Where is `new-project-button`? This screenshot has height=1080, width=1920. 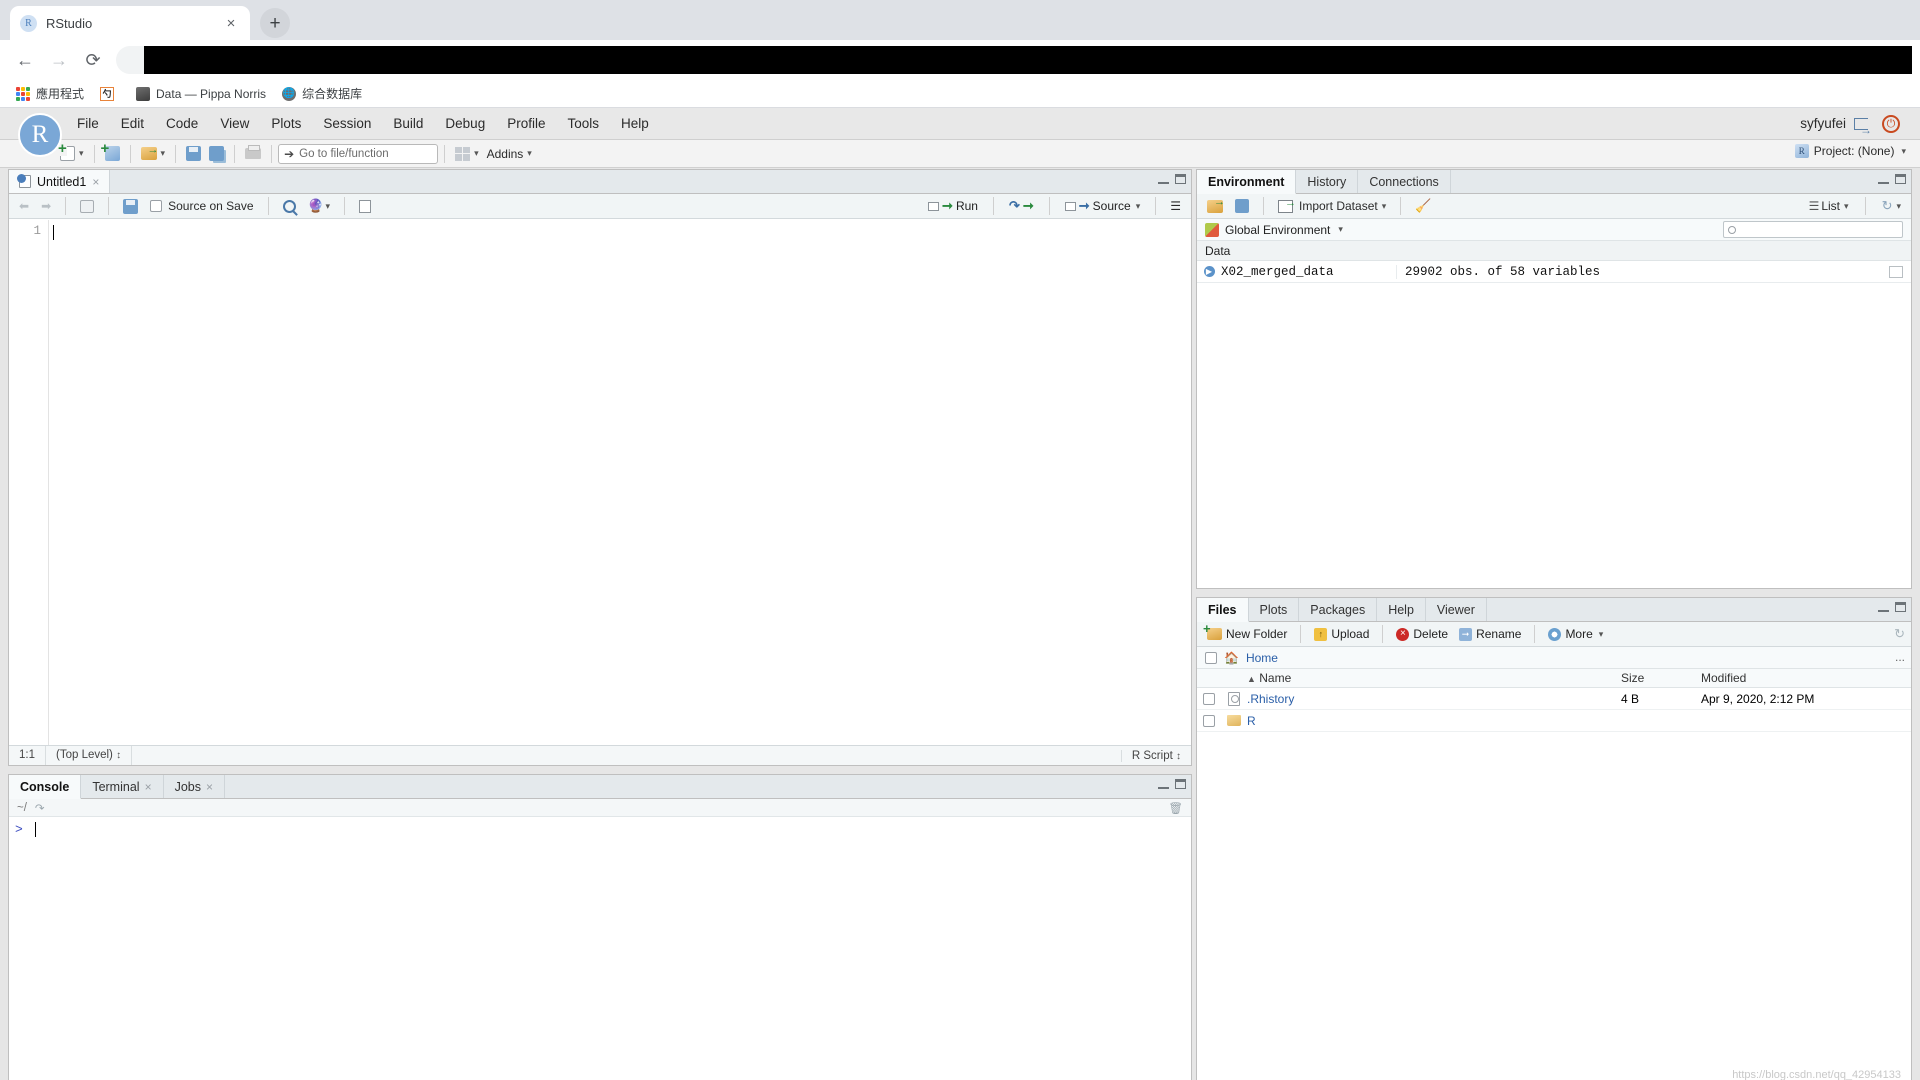 new-project-button is located at coordinates (112, 152).